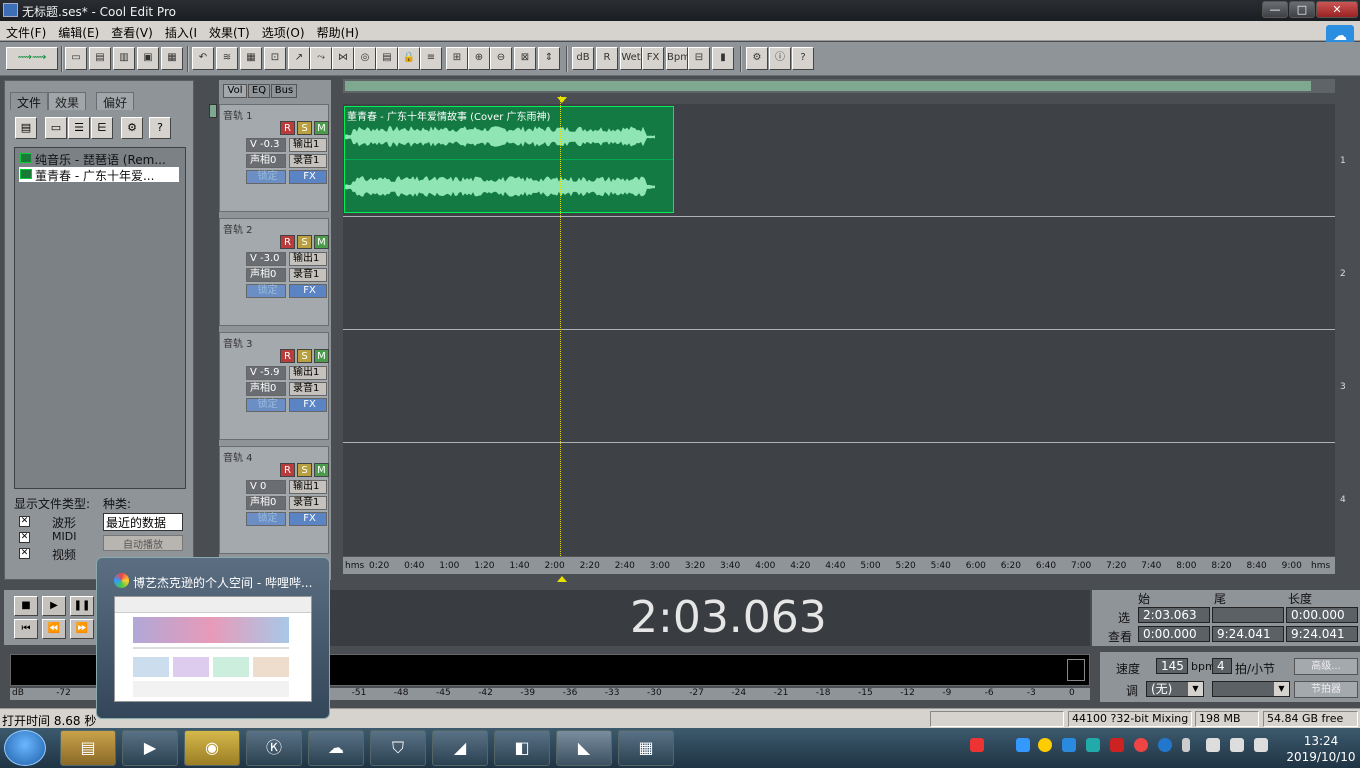 The width and height of the screenshot is (1360, 768). I want to click on video-checkbox: ✕, so click(24, 553).